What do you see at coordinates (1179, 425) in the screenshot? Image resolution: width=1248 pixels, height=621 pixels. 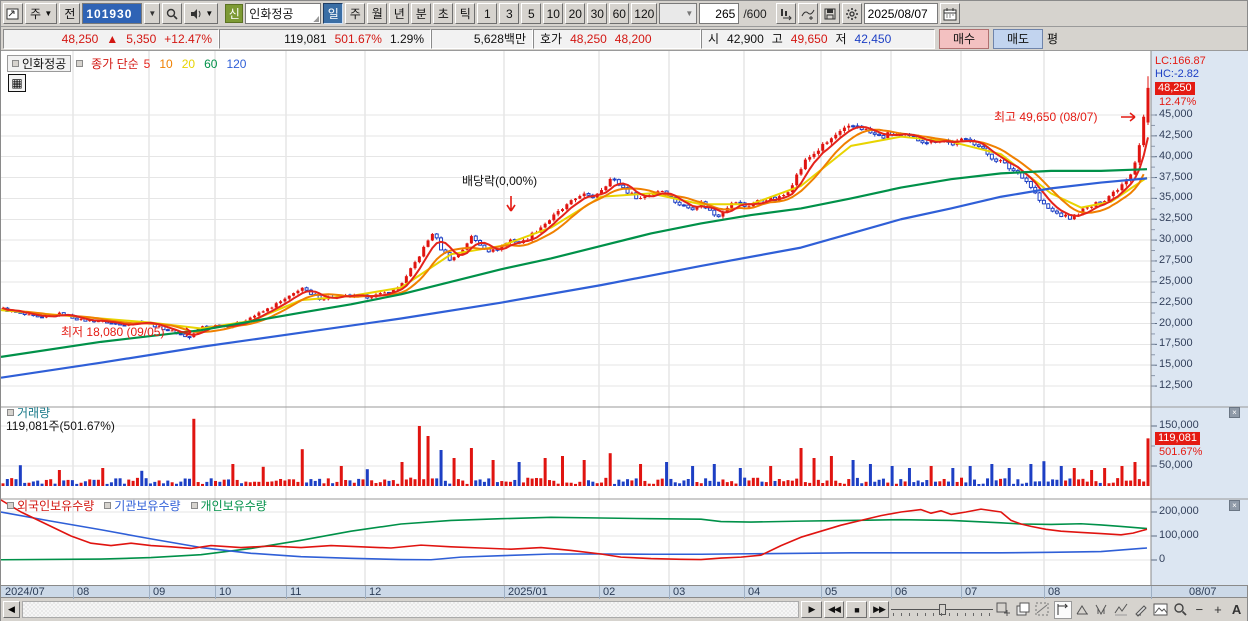 I see `axis-tick-label: 150,000` at bounding box center [1179, 425].